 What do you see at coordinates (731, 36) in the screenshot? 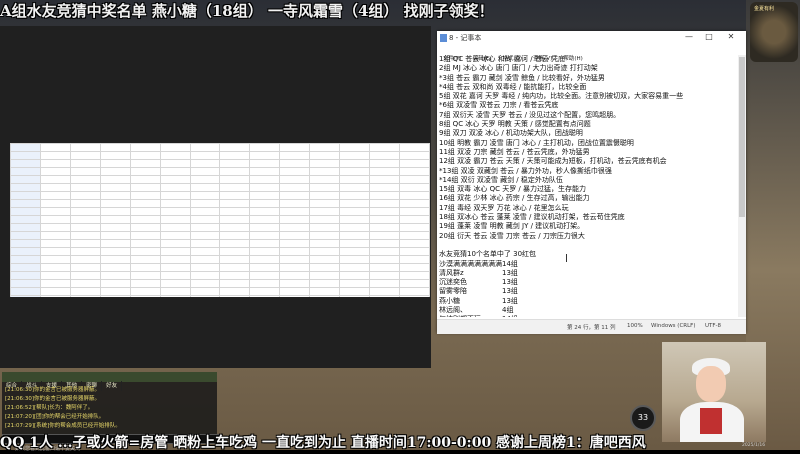
I see `close-button: ✕` at bounding box center [731, 36].